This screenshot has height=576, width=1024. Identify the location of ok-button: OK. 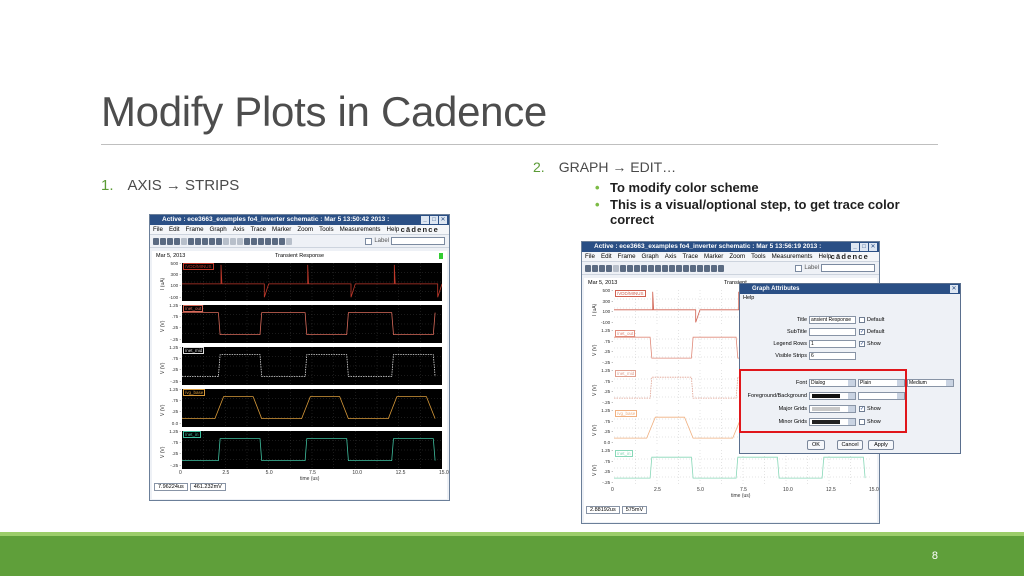
(816, 445).